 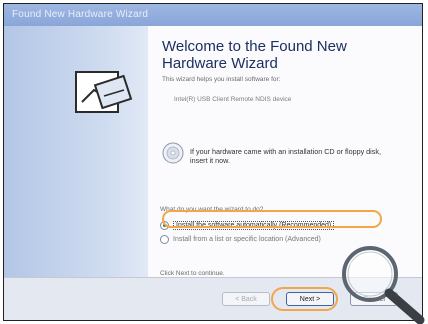 I want to click on window-title: Found New Hardware Wizard, so click(x=80, y=14).